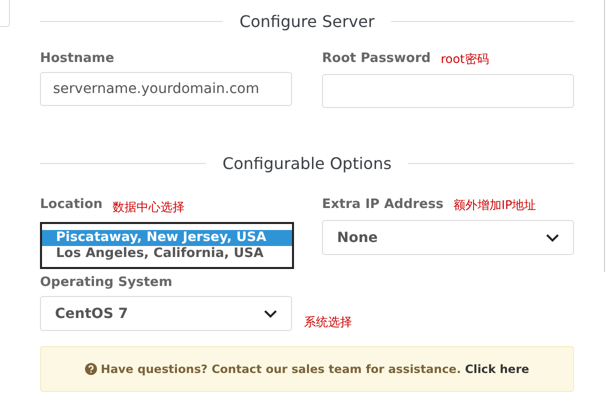 This screenshot has width=612, height=411. I want to click on annotation: 系统选择, so click(328, 322).